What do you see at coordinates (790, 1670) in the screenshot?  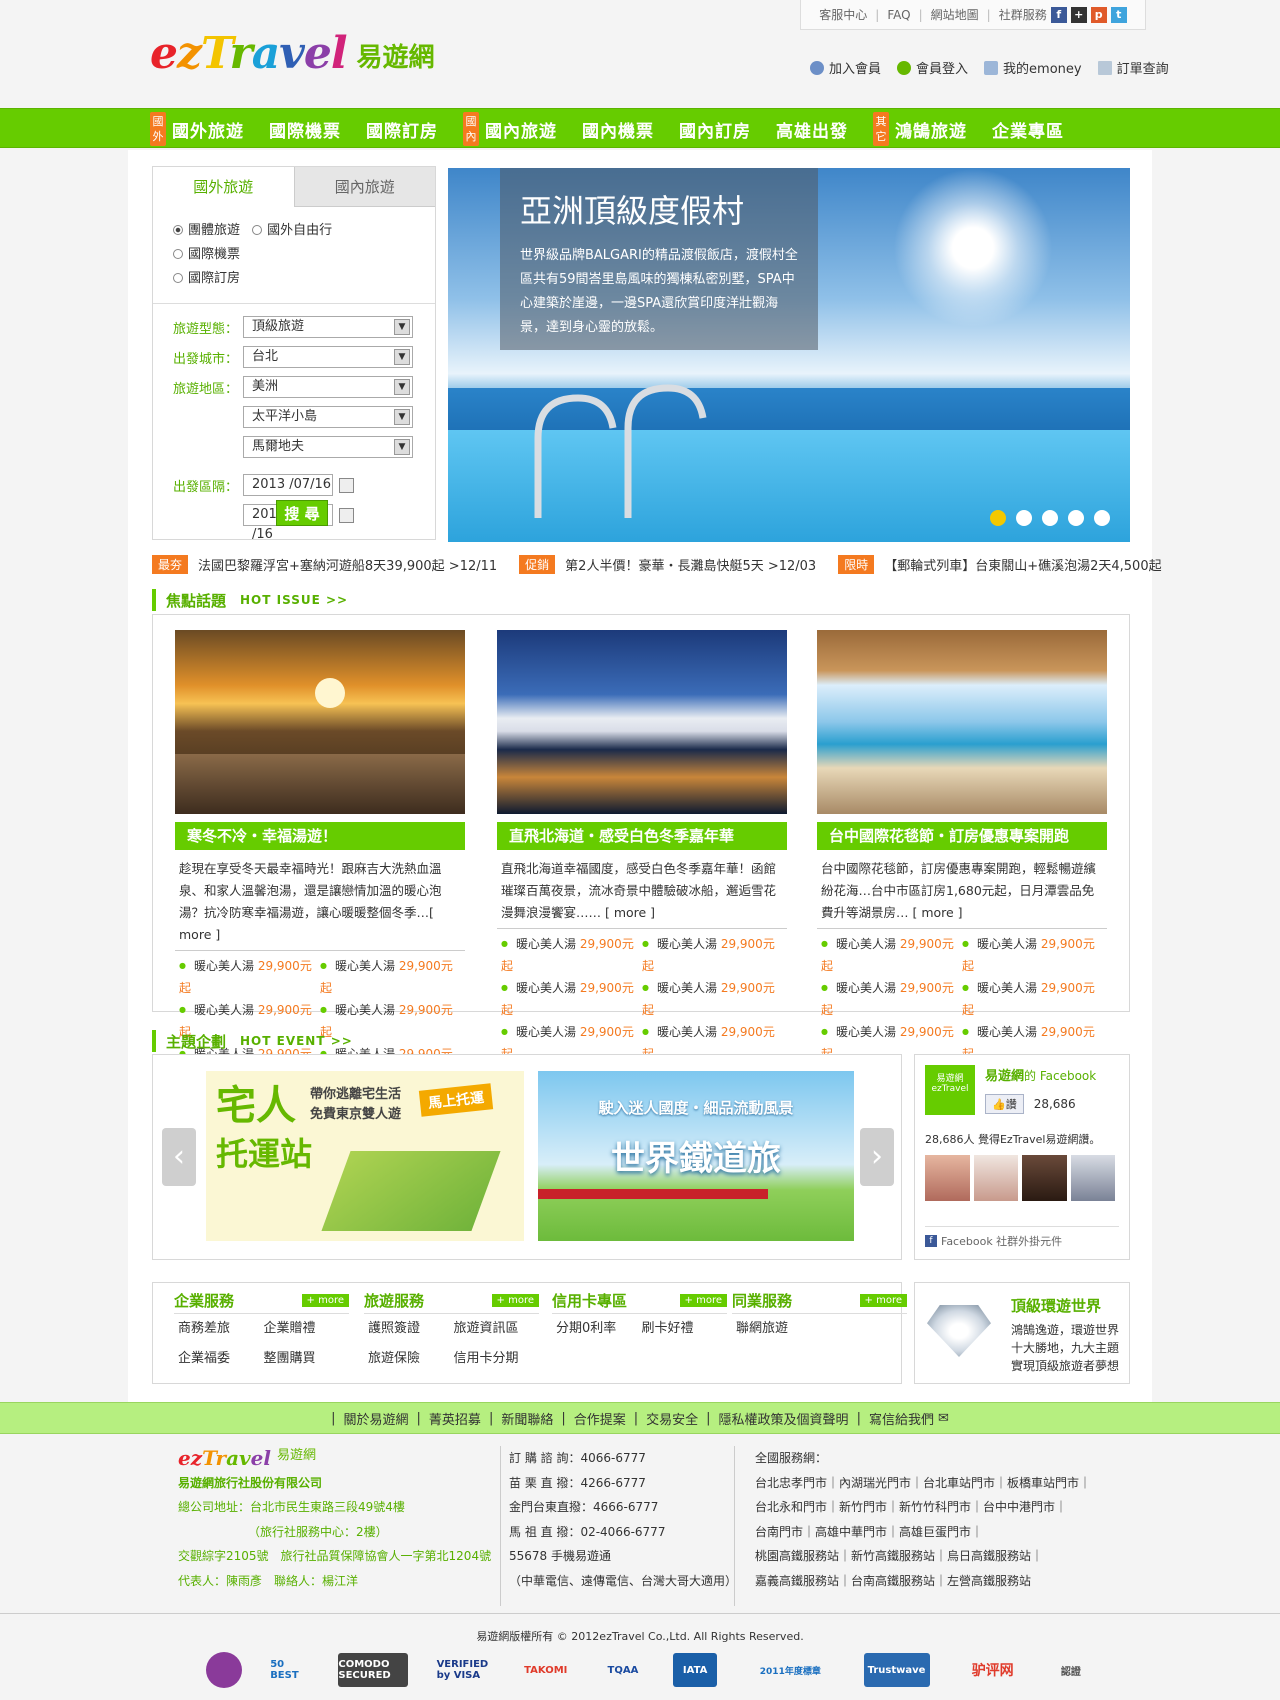 I see `badge-ecommerce: 2011年度標章` at bounding box center [790, 1670].